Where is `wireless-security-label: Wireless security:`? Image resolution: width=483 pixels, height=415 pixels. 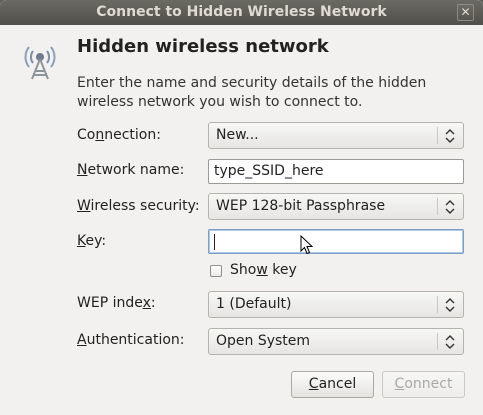
wireless-security-label: Wireless security: is located at coordinates (138, 206).